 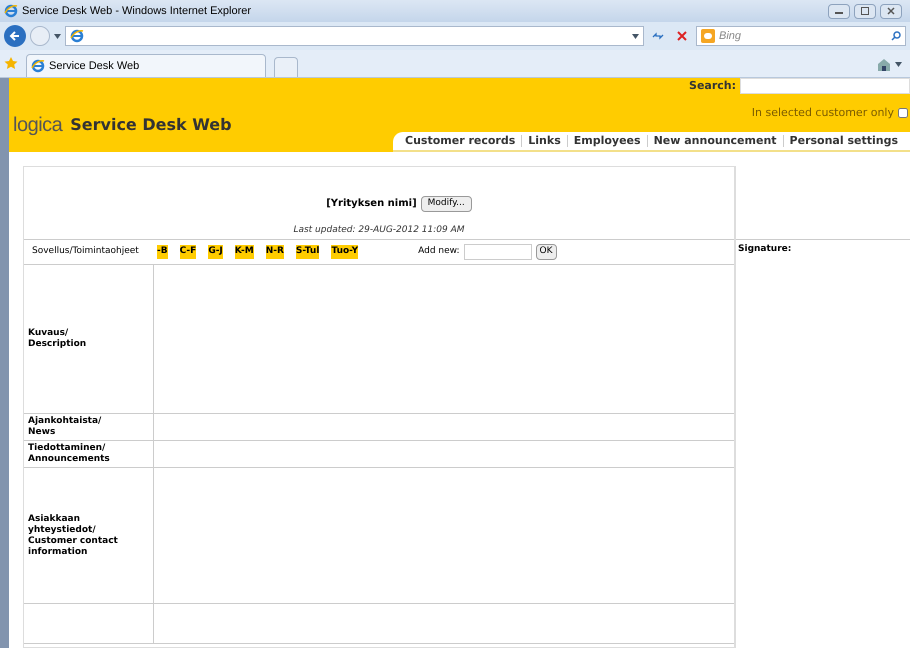 I want to click on back-button, so click(x=15, y=36).